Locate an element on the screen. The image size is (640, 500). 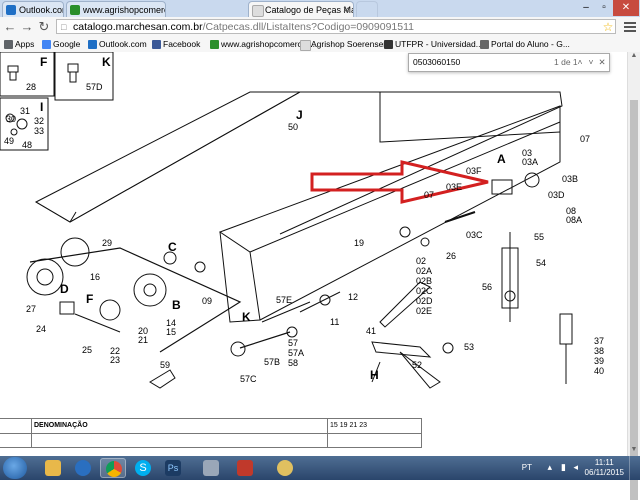
taskbar-skype: S is located at coordinates (143, 468).